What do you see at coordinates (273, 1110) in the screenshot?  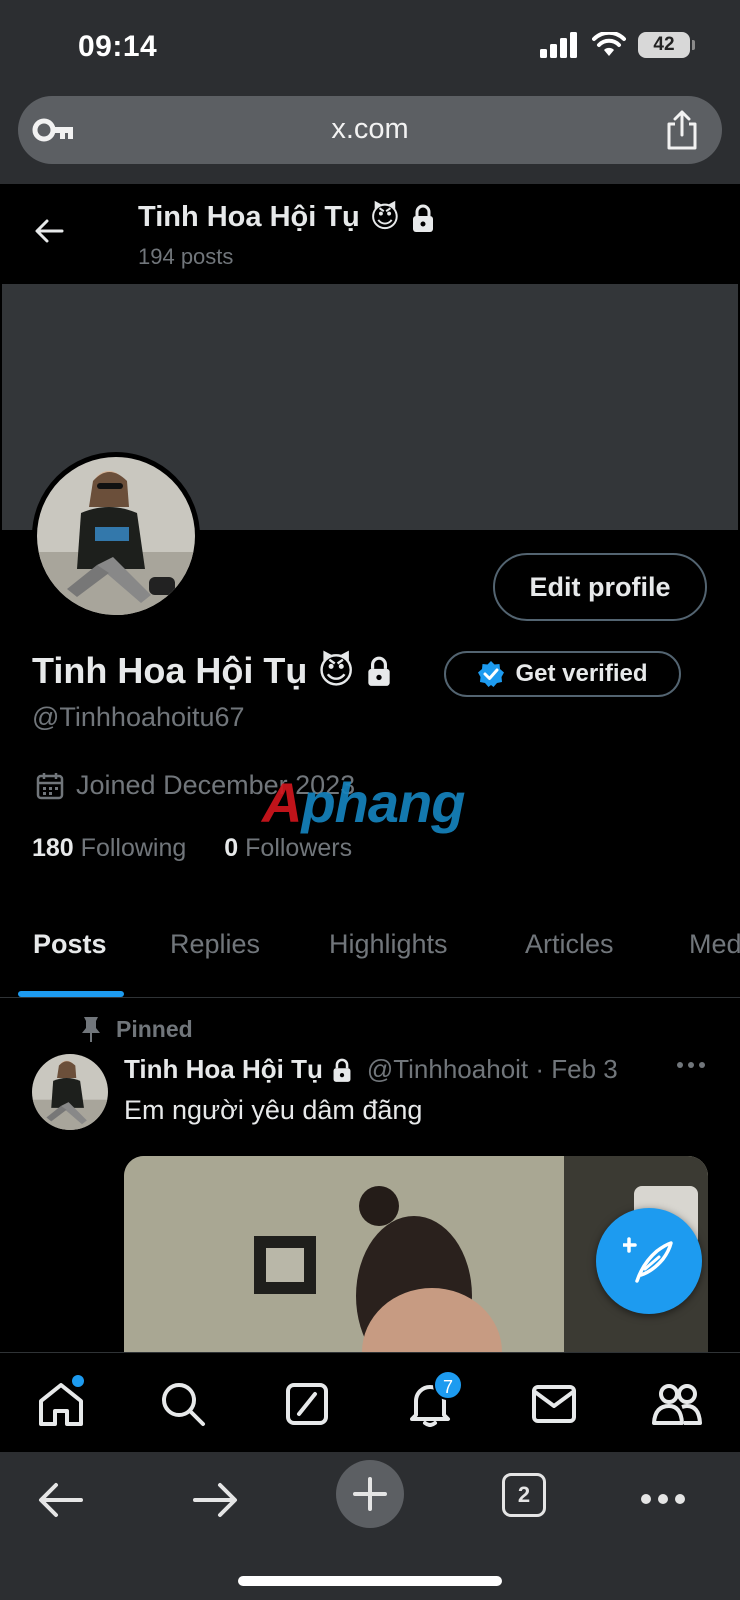 I see `post-text: Em người yêu dâm đãng` at bounding box center [273, 1110].